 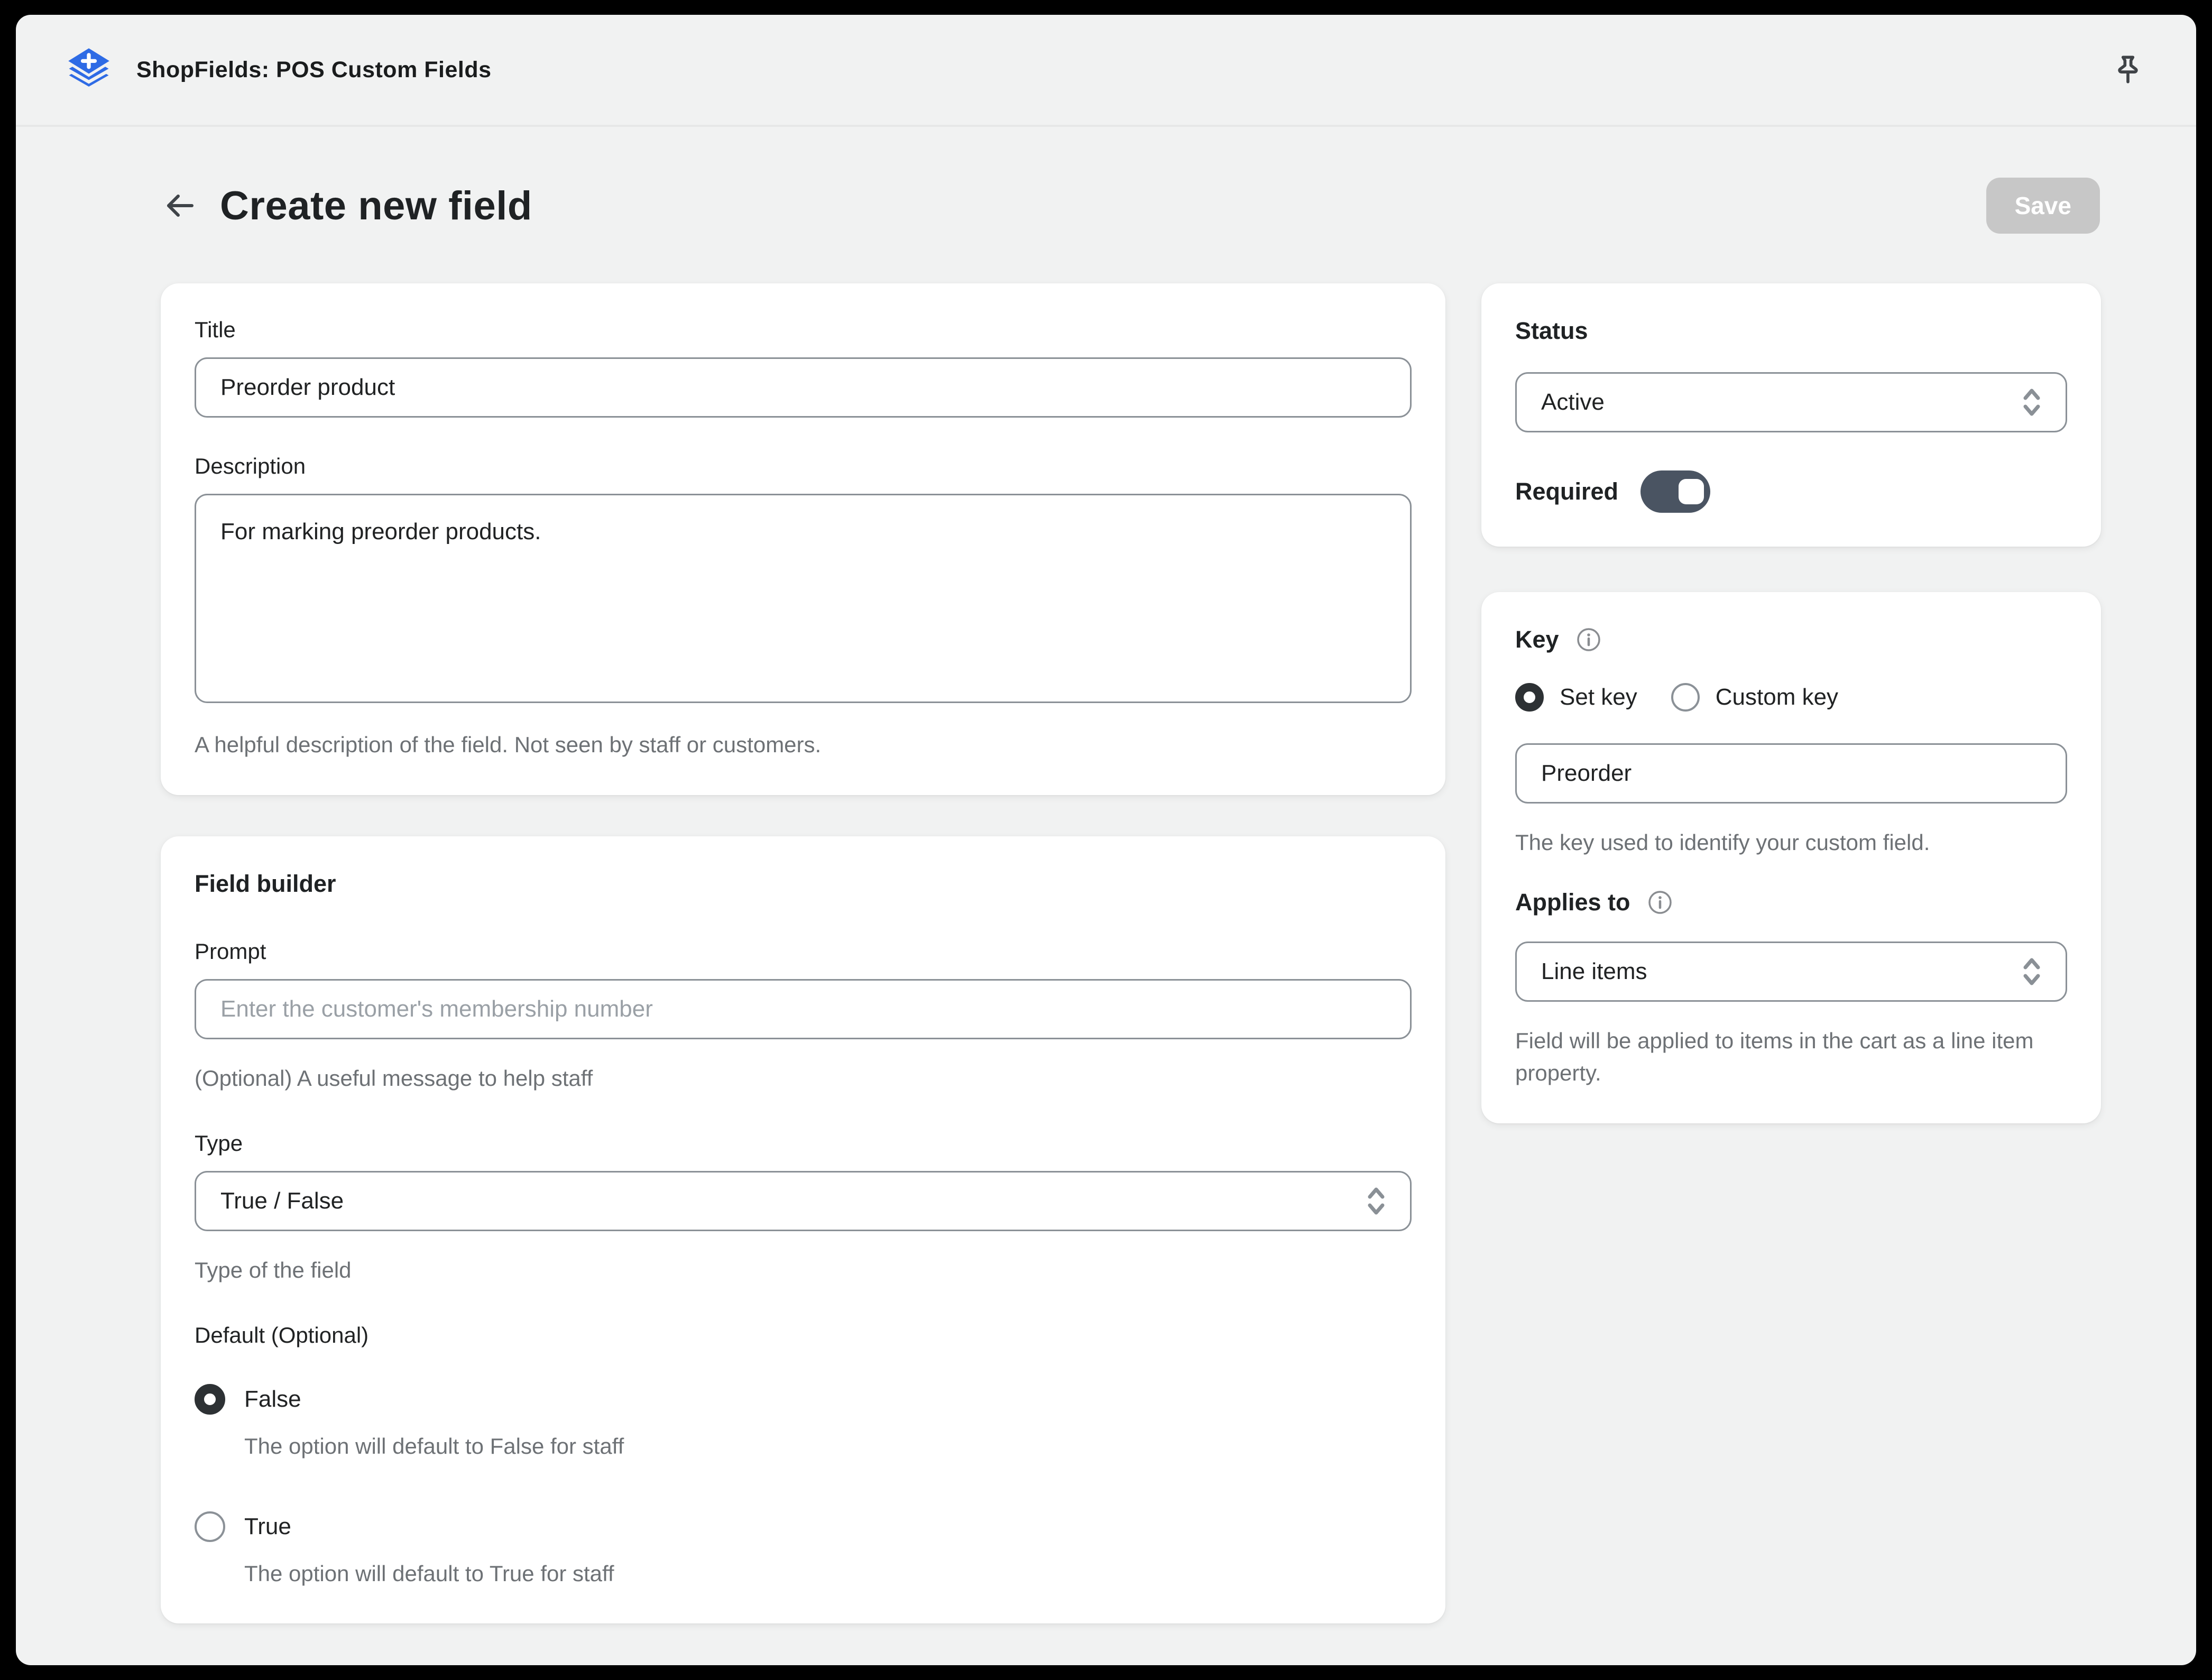 What do you see at coordinates (2043, 206) in the screenshot?
I see `save-button: Save` at bounding box center [2043, 206].